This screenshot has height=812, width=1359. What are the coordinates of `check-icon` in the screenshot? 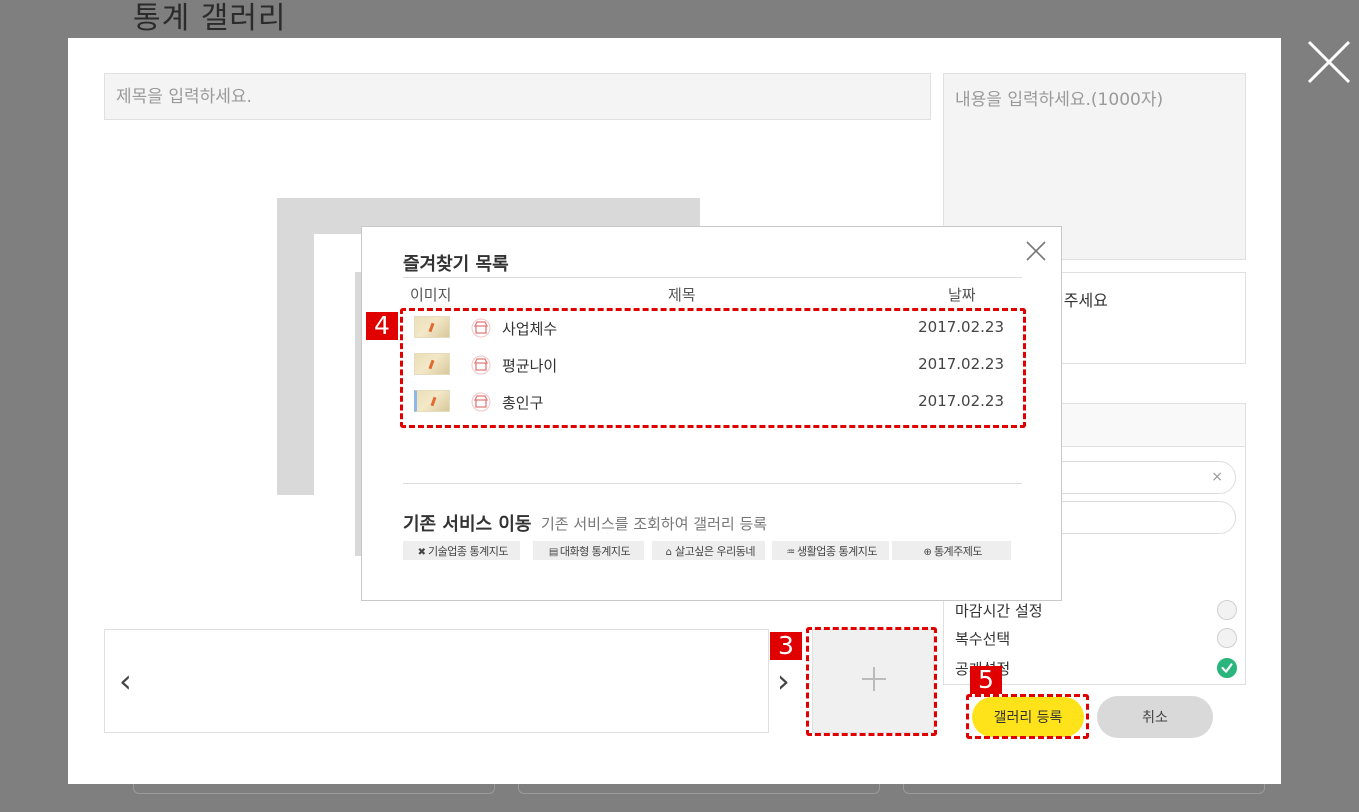 It's located at (1227, 668).